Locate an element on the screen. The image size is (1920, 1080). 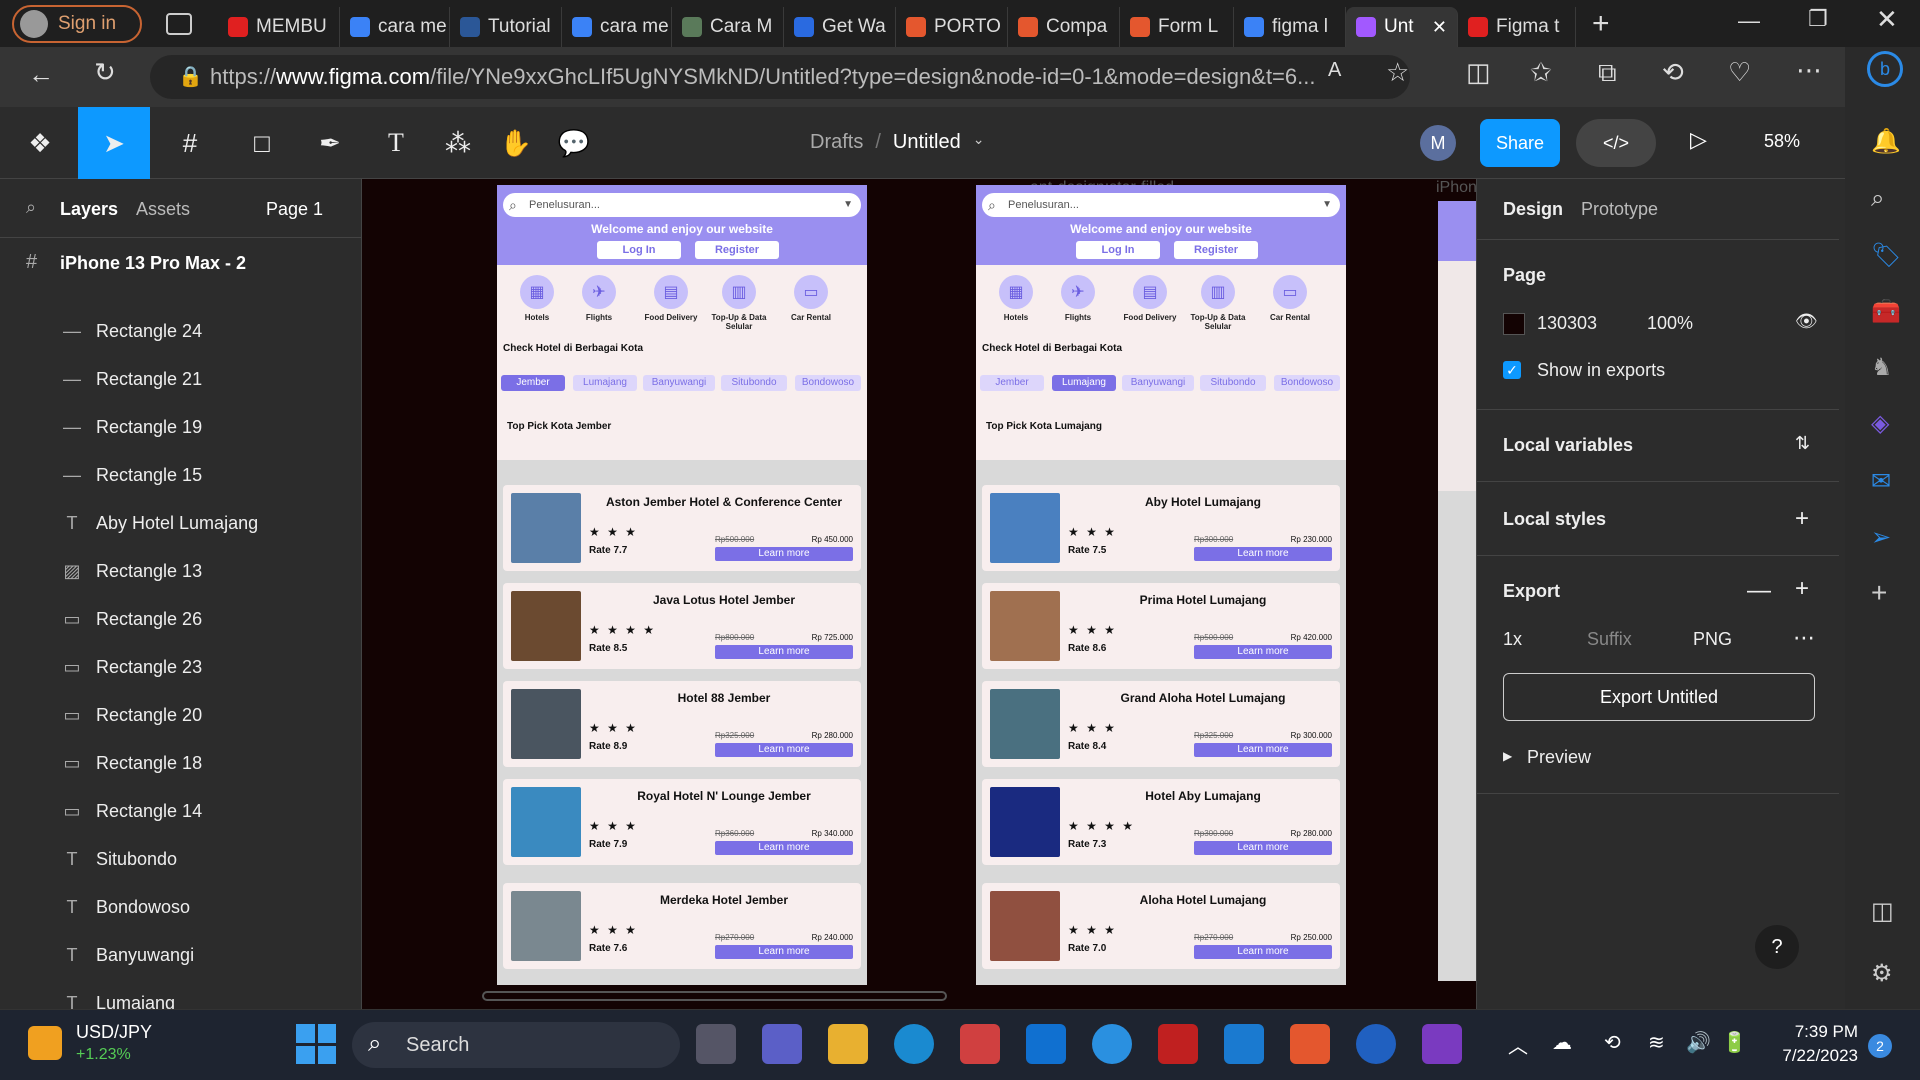
frame-layer-name: iPhone 13 Pro Max - 2 is located at coordinates (153, 263).